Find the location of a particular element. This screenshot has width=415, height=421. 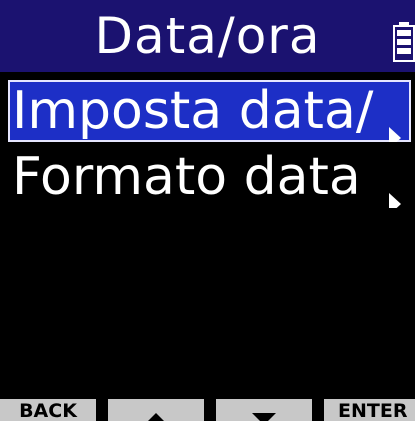

up-button is located at coordinates (156, 410).